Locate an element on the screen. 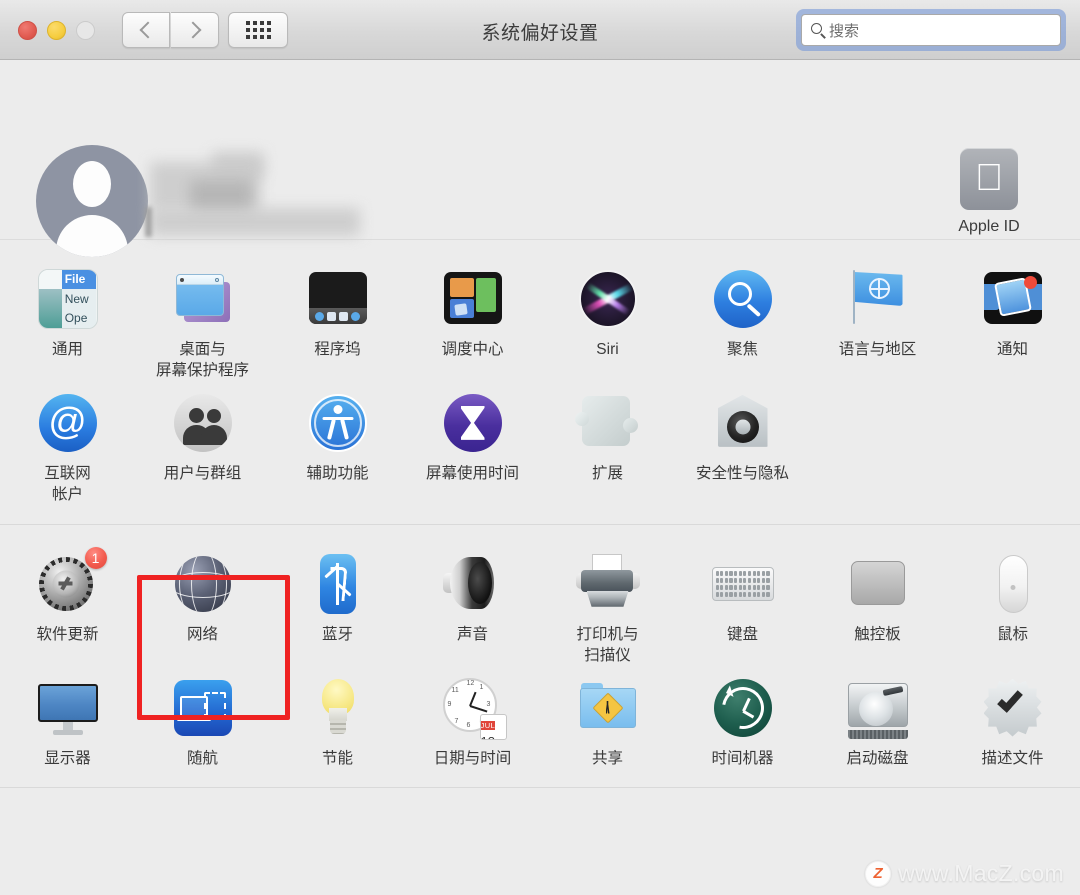 Image resolution: width=1080 pixels, height=895 pixels. pref-item-screen-time: 屏幕使用时间 is located at coordinates (472, 446).